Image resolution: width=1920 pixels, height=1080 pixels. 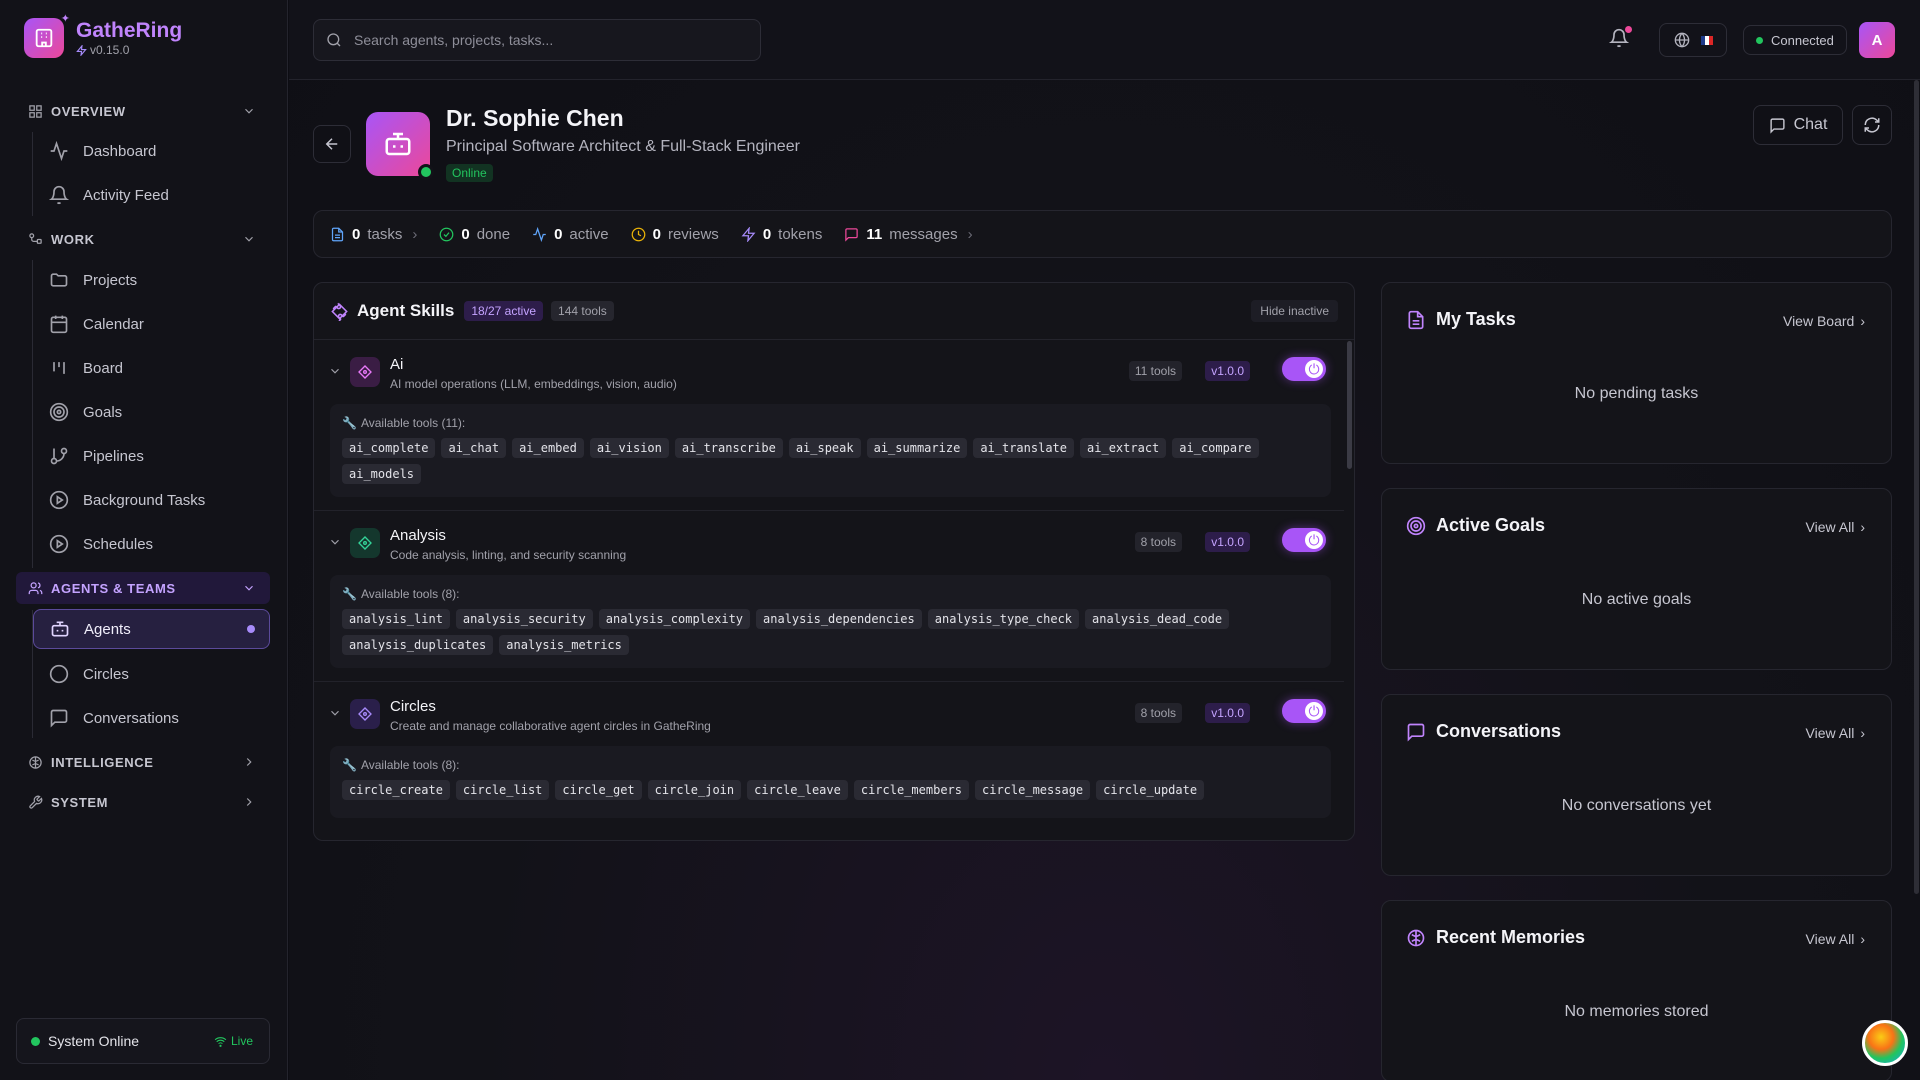 What do you see at coordinates (1416, 319) in the screenshot?
I see `file-icon` at bounding box center [1416, 319].